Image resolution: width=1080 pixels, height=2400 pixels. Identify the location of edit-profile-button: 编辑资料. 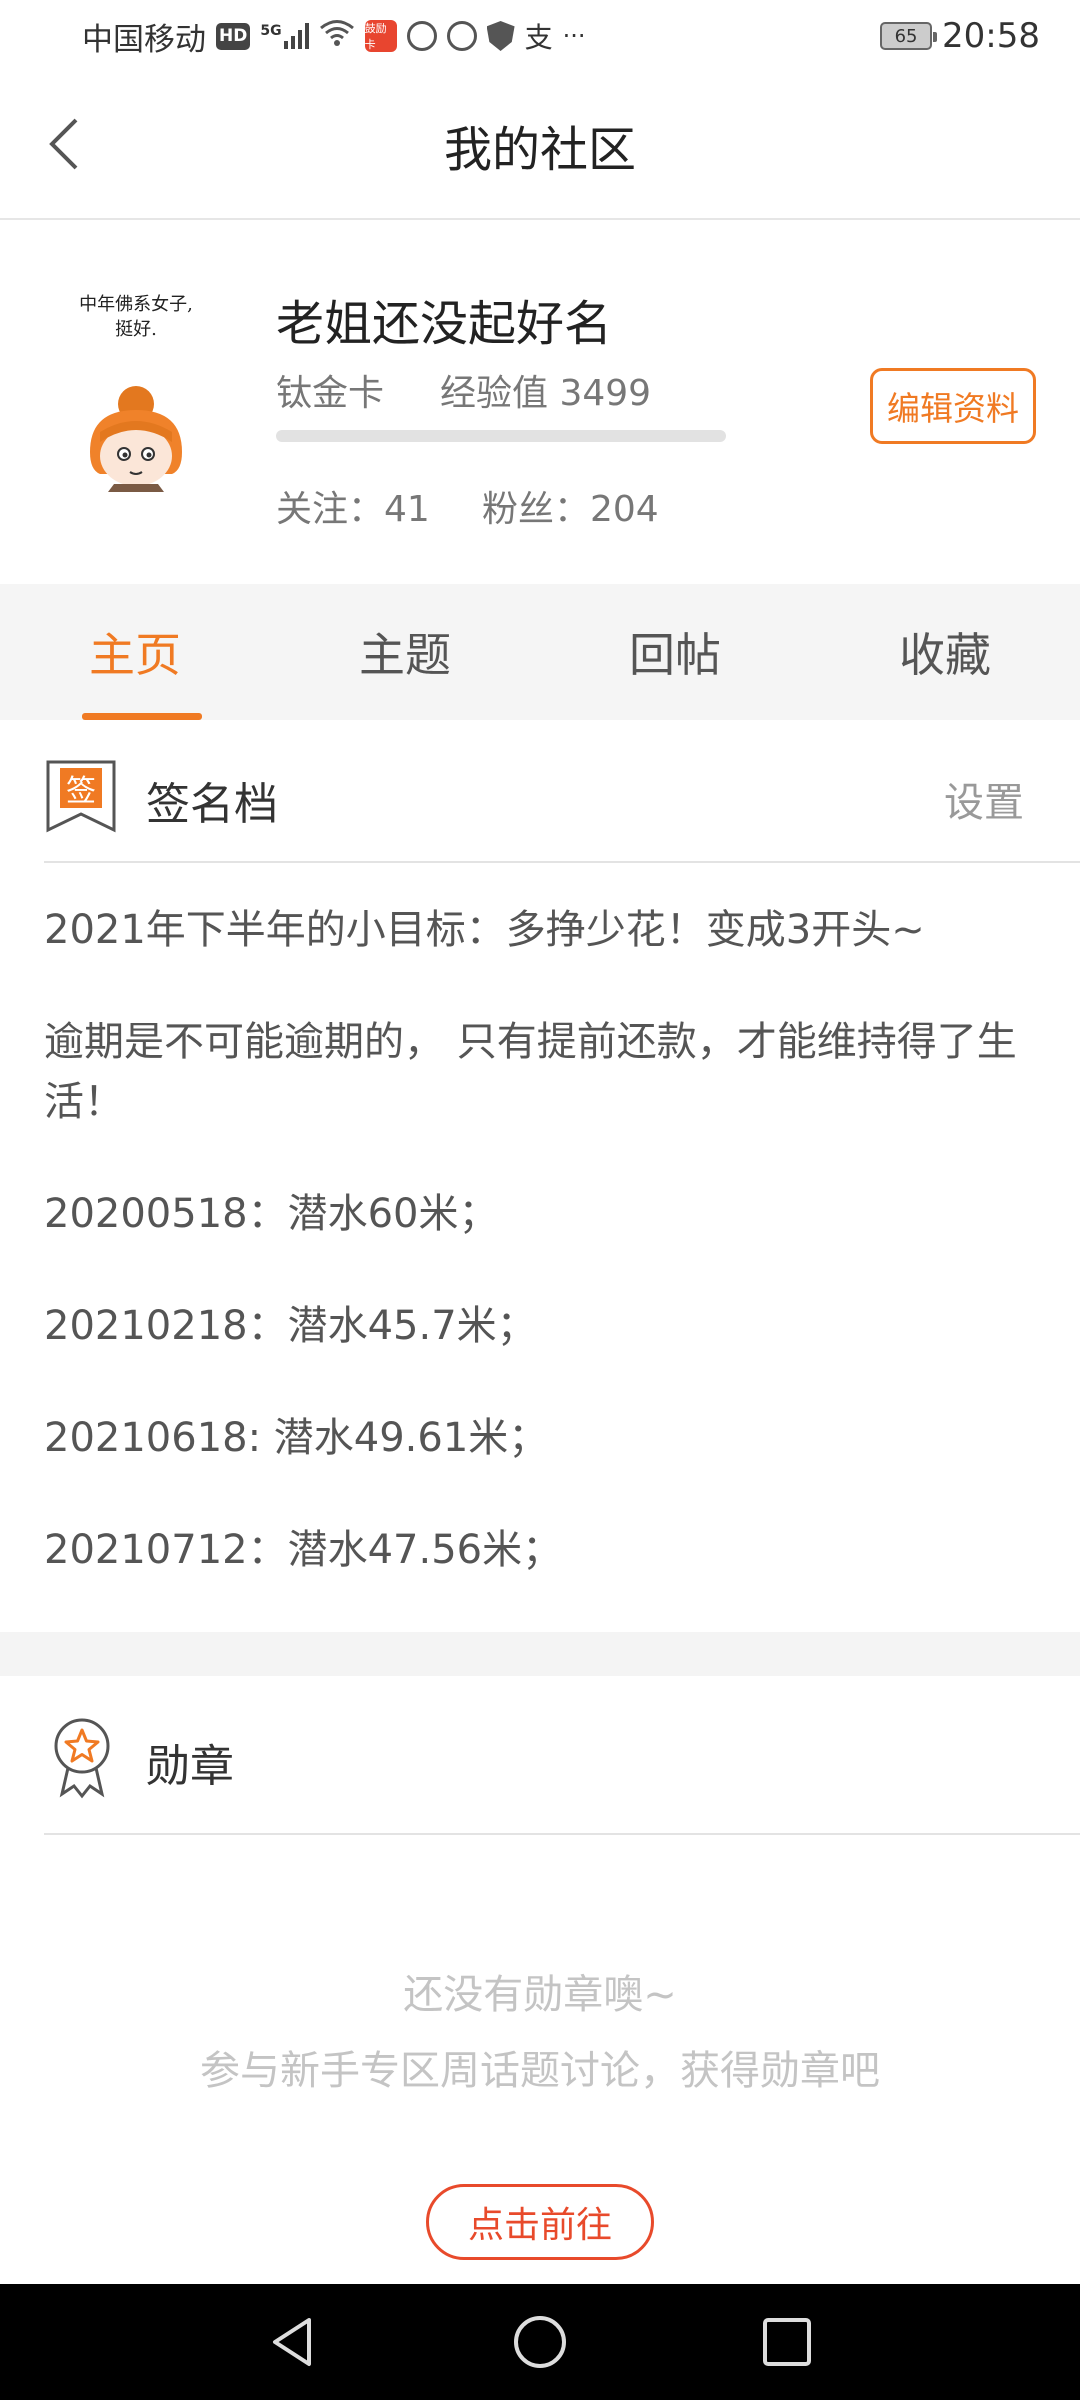
(953, 406).